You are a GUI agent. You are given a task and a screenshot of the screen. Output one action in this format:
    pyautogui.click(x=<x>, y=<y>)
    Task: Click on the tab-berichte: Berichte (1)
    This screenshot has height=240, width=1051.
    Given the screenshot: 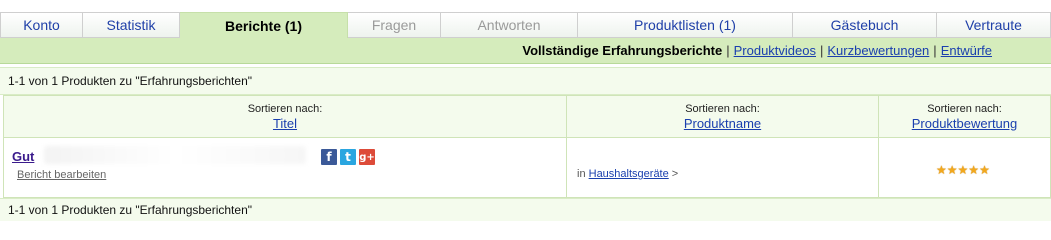 What is the action you would take?
    pyautogui.click(x=264, y=25)
    